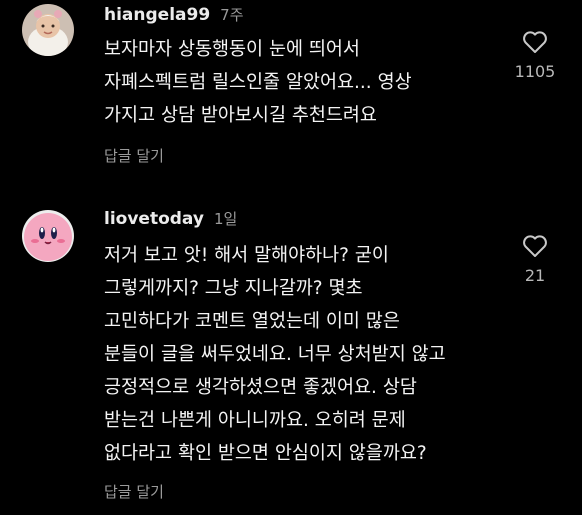 The image size is (582, 515). I want to click on like-button: 1105, so click(535, 55).